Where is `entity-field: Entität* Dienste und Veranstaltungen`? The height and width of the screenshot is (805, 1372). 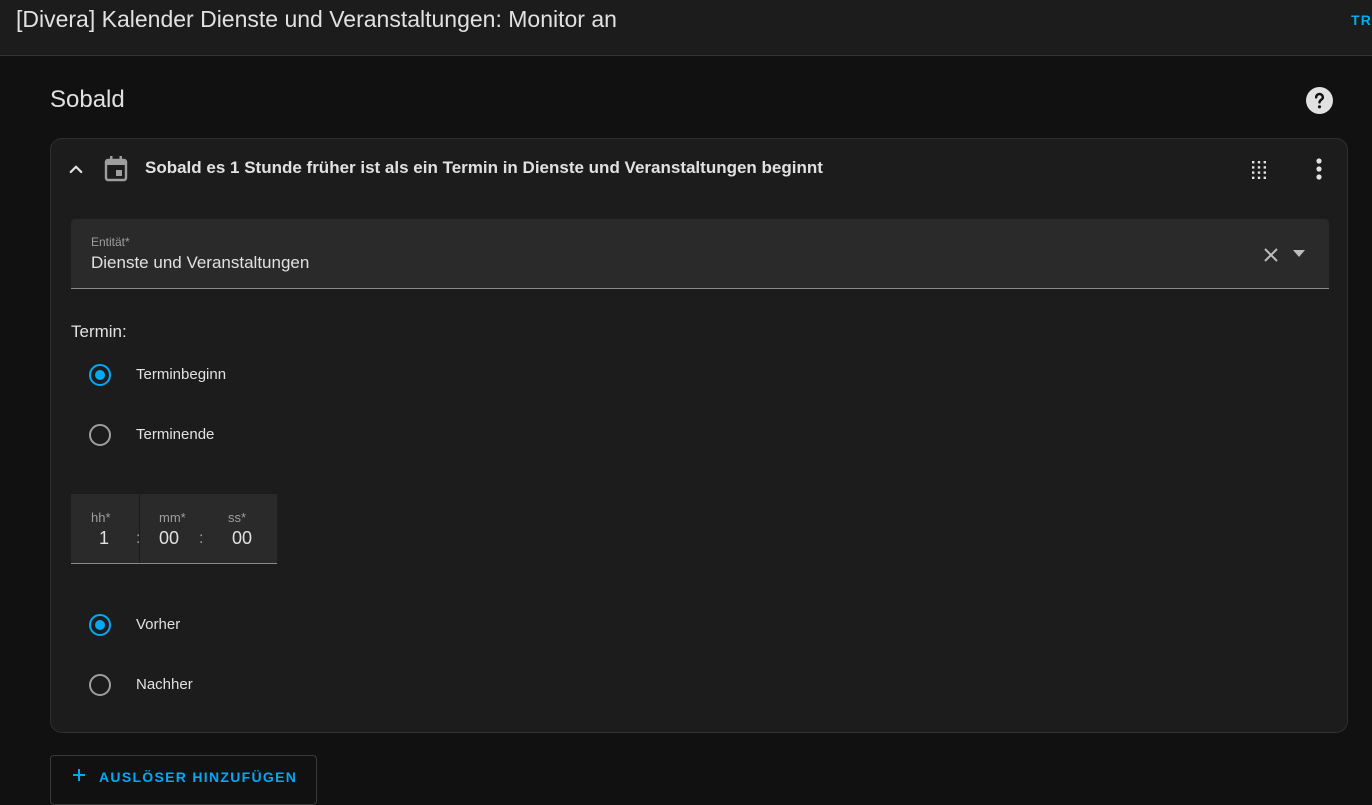 entity-field: Entität* Dienste und Veranstaltungen is located at coordinates (700, 254).